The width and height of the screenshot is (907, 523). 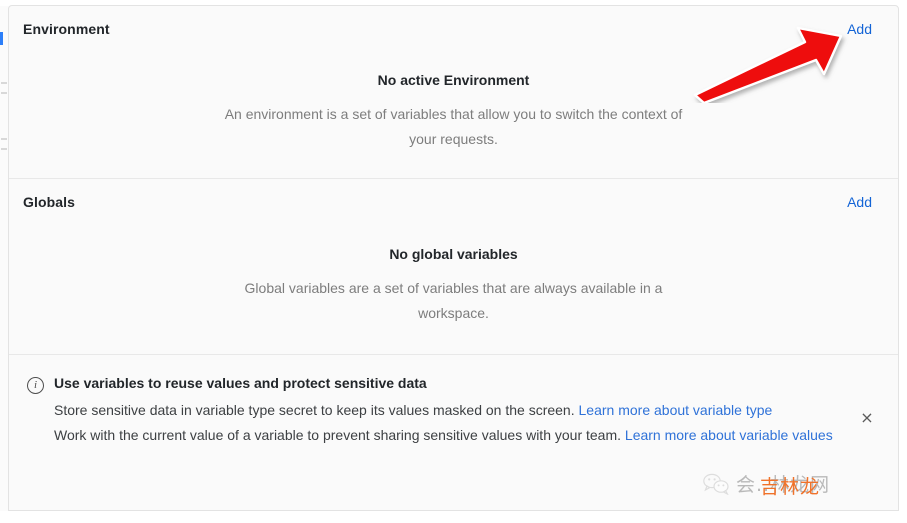 What do you see at coordinates (676, 410) in the screenshot?
I see `learn-more-variable-type-link: Learn more about variable type` at bounding box center [676, 410].